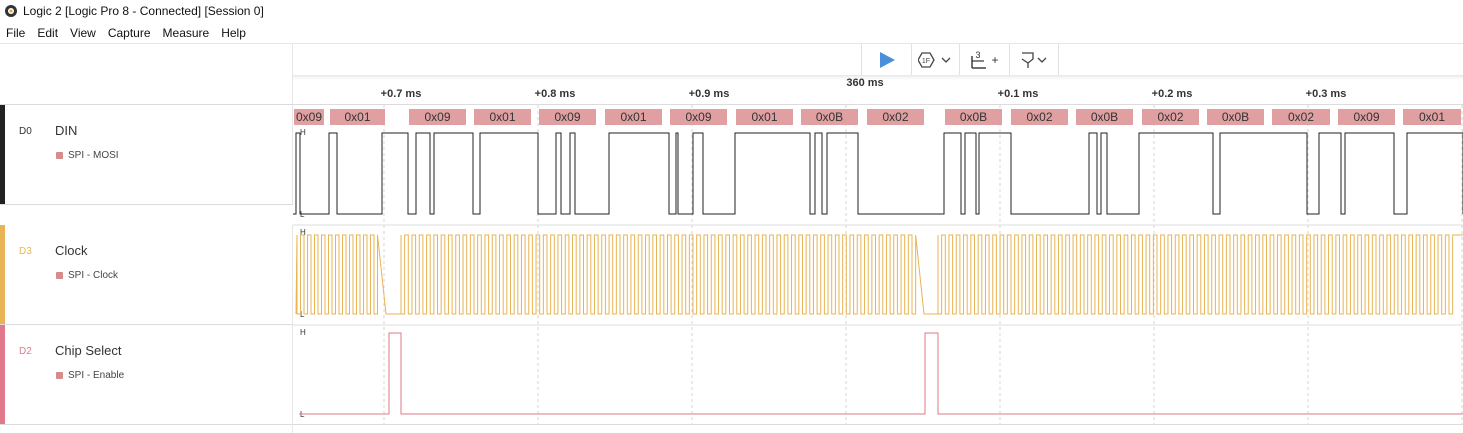  I want to click on channel-row-din: D0 DIN SPI - MOSI, so click(146, 155).